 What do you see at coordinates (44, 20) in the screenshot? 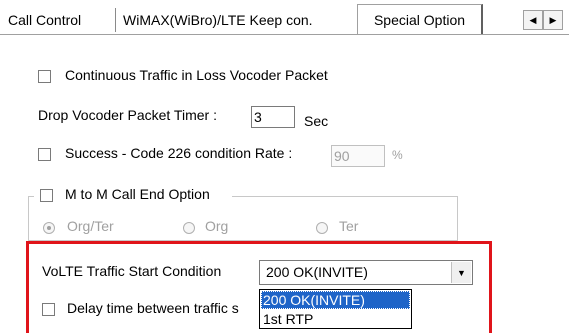
I see `tab-call-control: Call Control` at bounding box center [44, 20].